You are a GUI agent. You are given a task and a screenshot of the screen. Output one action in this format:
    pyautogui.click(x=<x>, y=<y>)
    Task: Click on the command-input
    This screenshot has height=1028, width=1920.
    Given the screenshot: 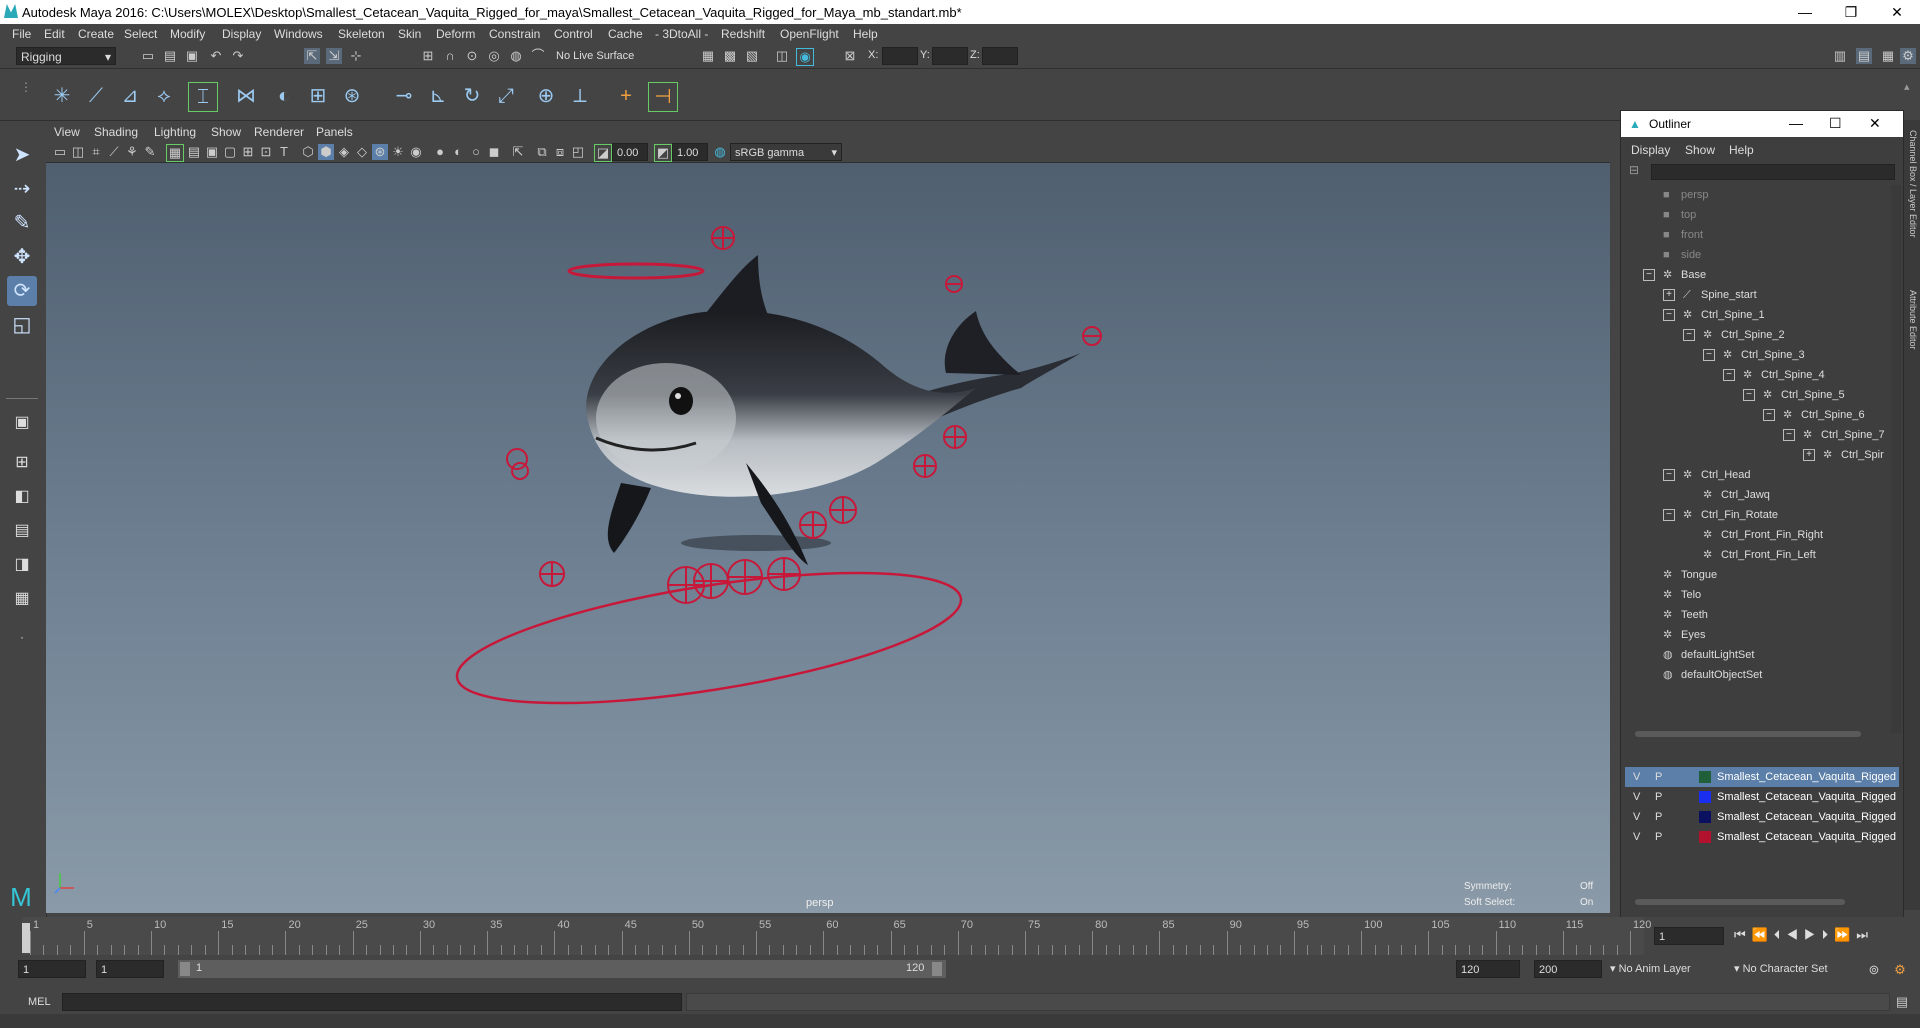 What is the action you would take?
    pyautogui.click(x=372, y=1002)
    